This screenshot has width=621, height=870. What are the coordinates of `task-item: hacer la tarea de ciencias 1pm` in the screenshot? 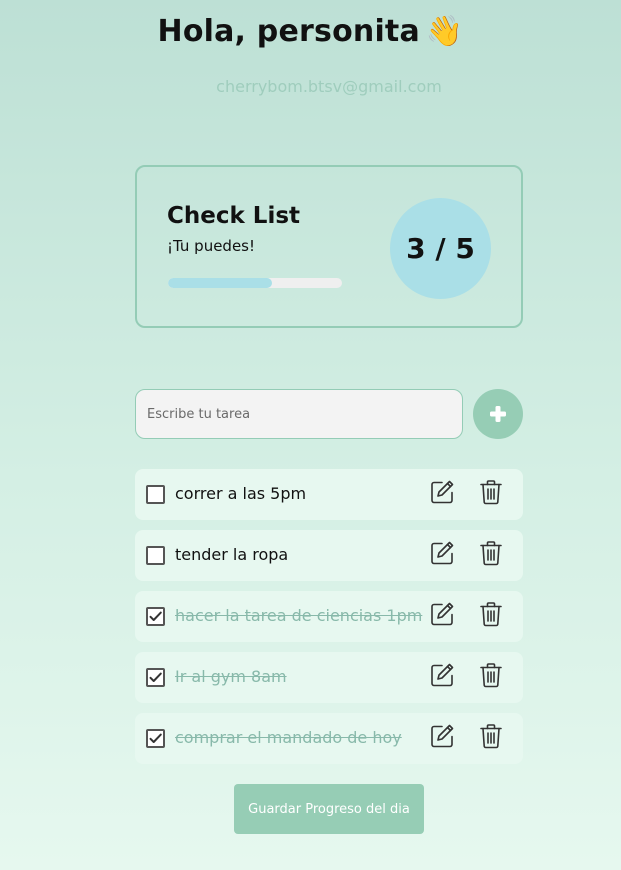 It's located at (329, 616).